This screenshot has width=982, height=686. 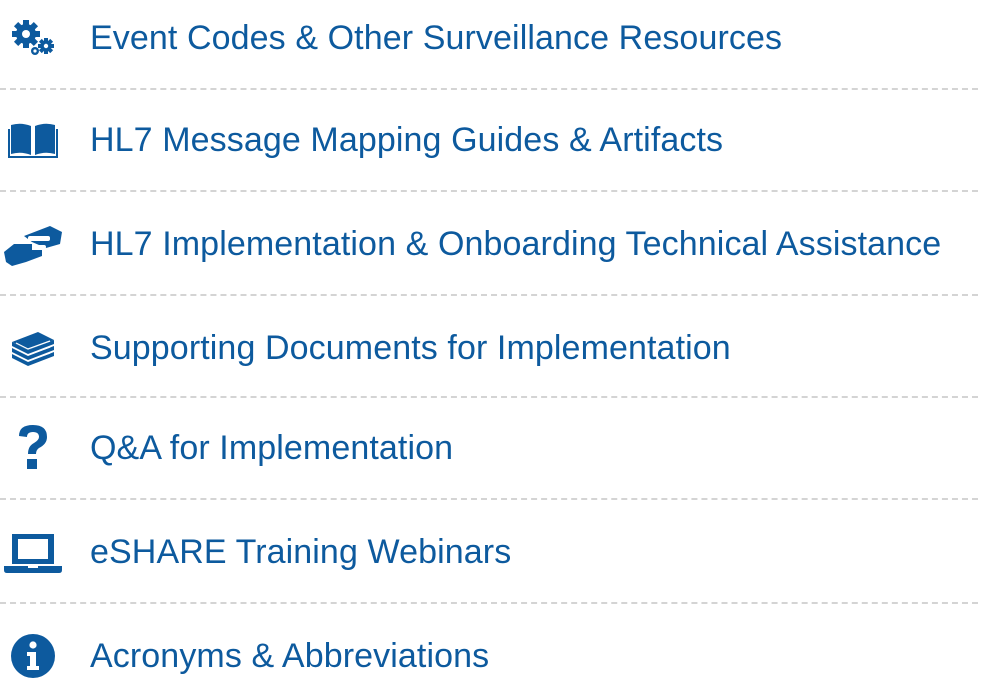 What do you see at coordinates (301, 552) in the screenshot?
I see `link-label: eSHARE Training Webinars` at bounding box center [301, 552].